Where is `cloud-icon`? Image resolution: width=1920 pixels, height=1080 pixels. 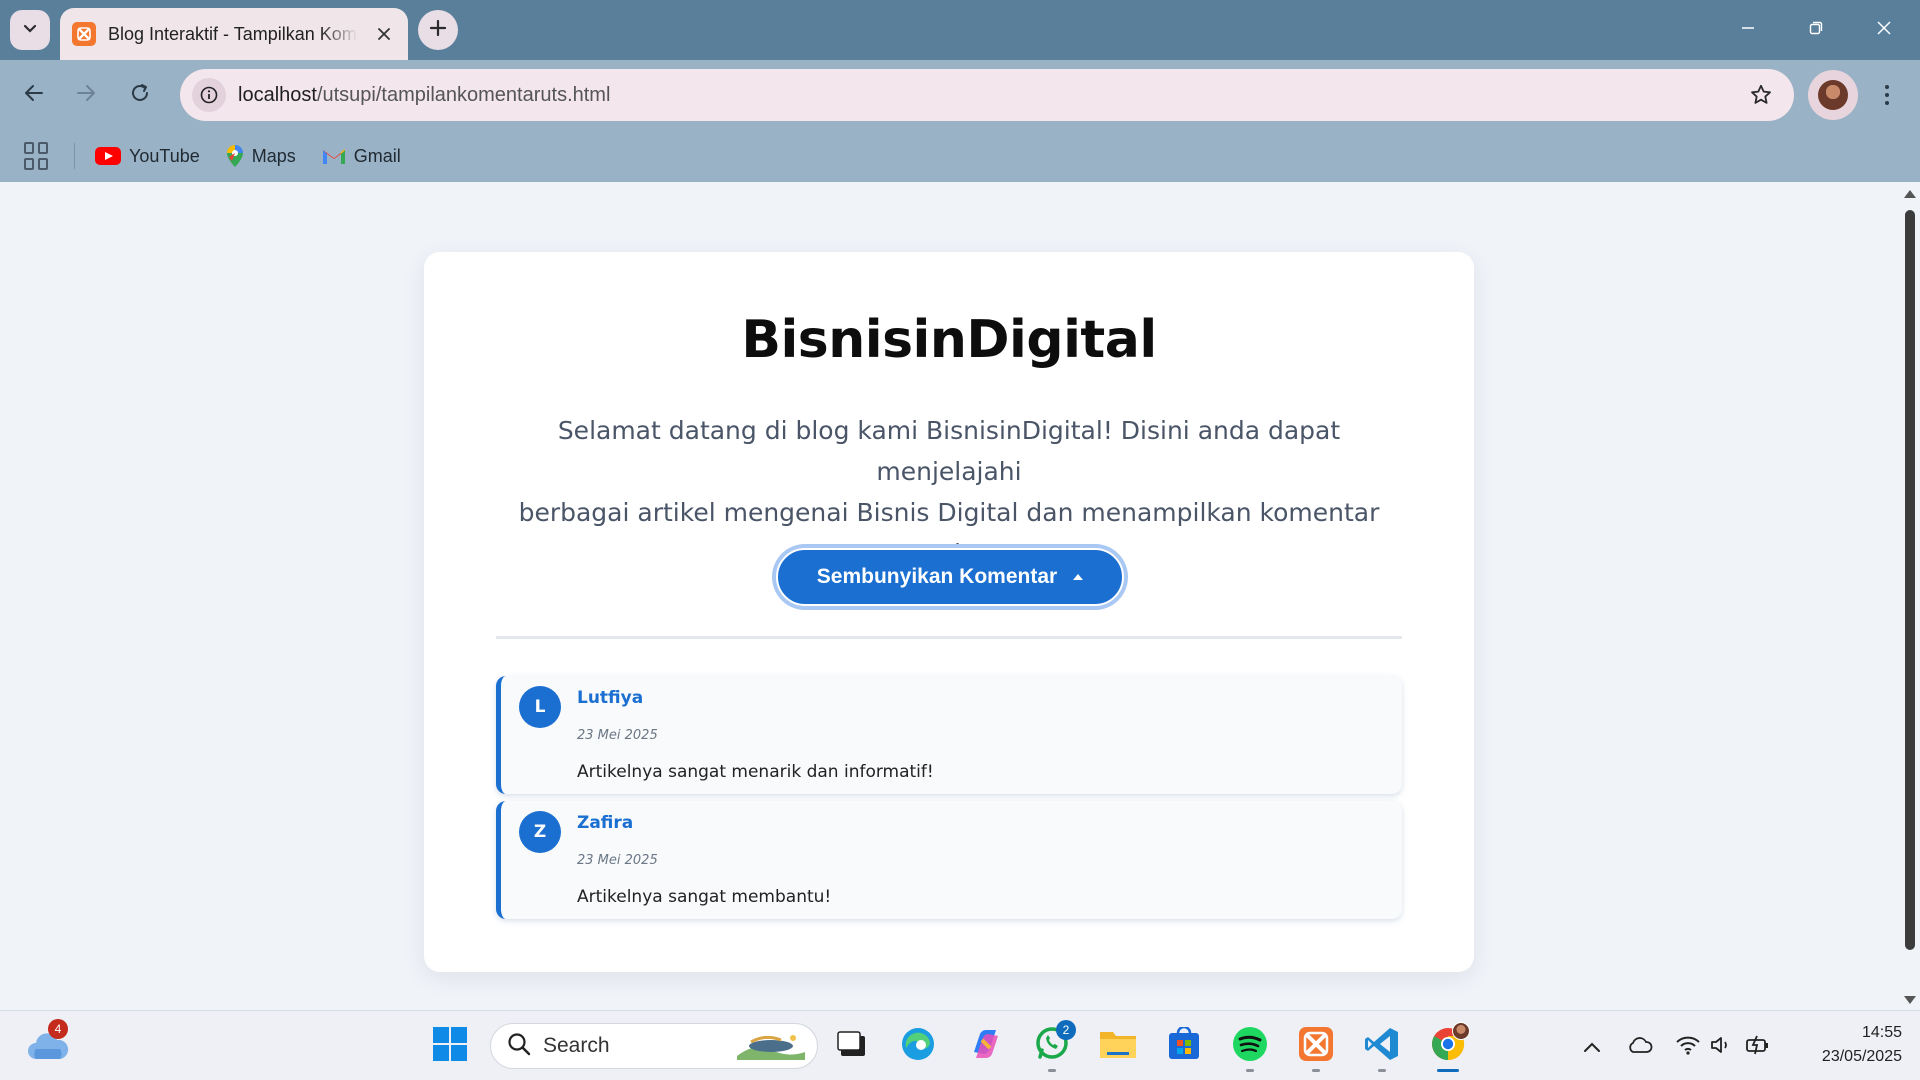
cloud-icon is located at coordinates (48, 1051).